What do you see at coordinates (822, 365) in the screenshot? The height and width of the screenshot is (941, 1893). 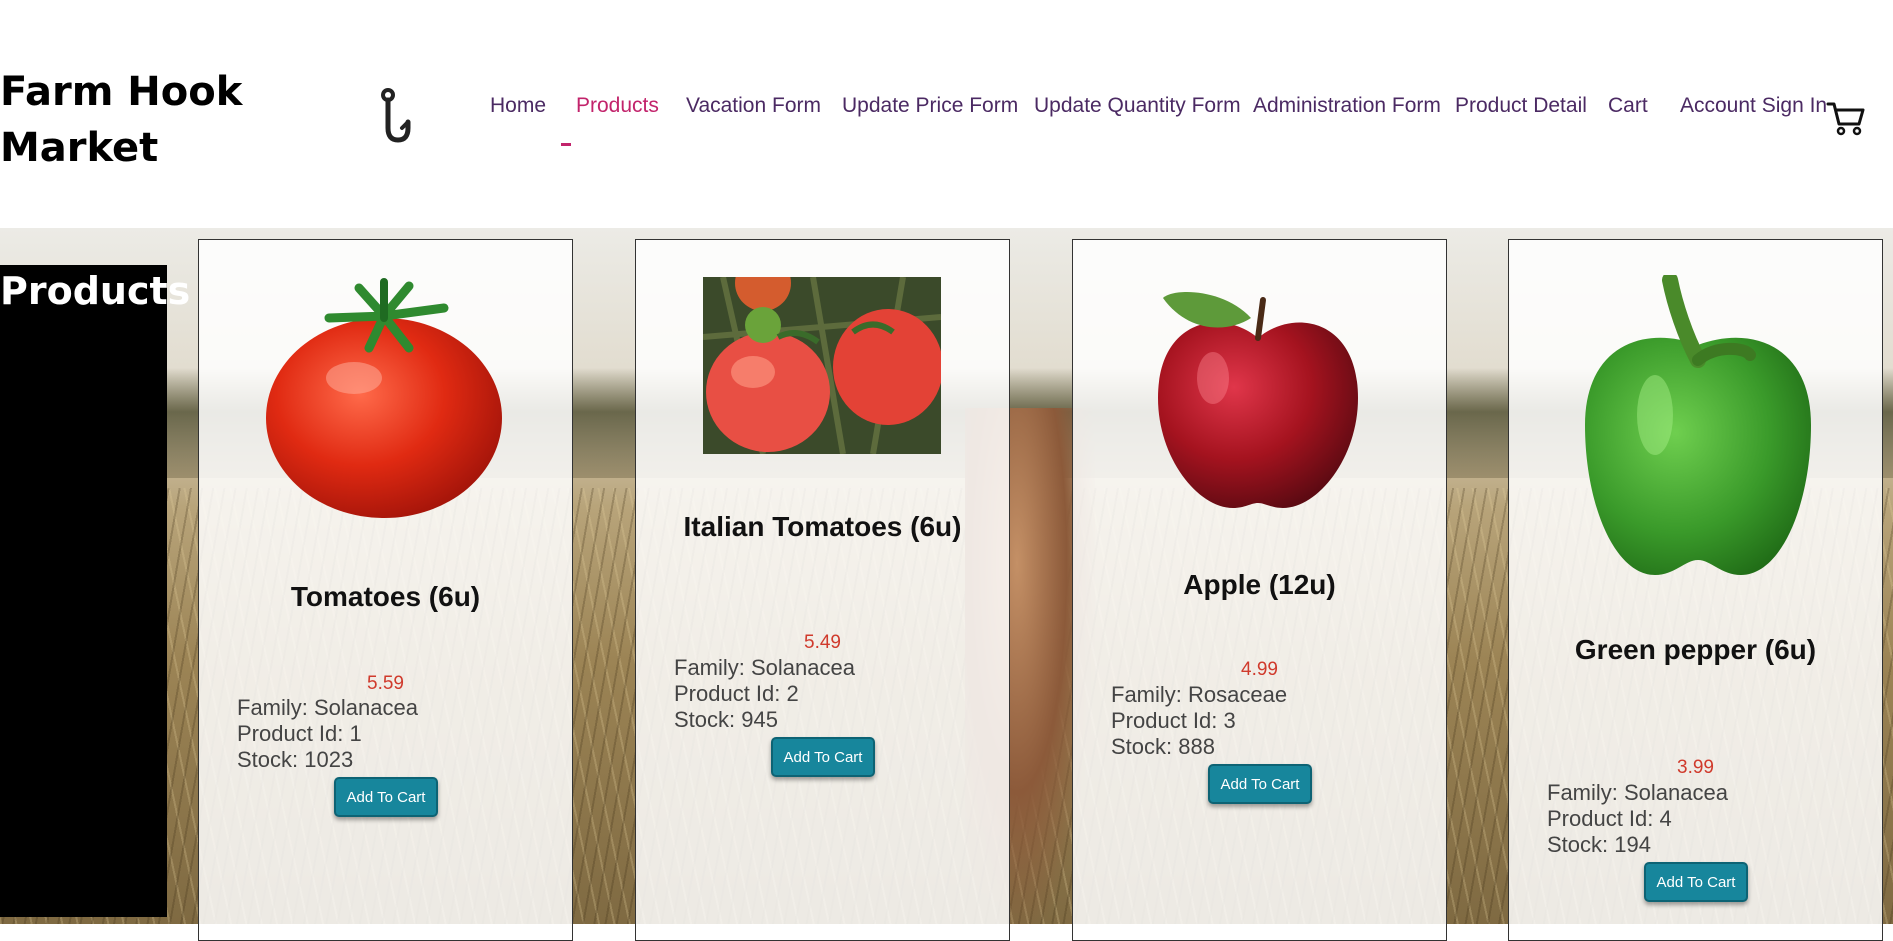 I see `vine-tomatoes-photo` at bounding box center [822, 365].